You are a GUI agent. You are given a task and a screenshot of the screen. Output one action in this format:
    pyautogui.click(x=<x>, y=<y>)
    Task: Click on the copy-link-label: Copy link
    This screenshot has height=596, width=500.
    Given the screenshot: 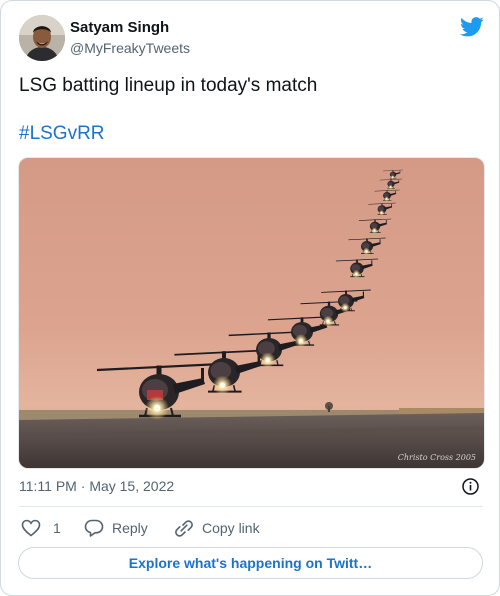 What is the action you would take?
    pyautogui.click(x=231, y=528)
    